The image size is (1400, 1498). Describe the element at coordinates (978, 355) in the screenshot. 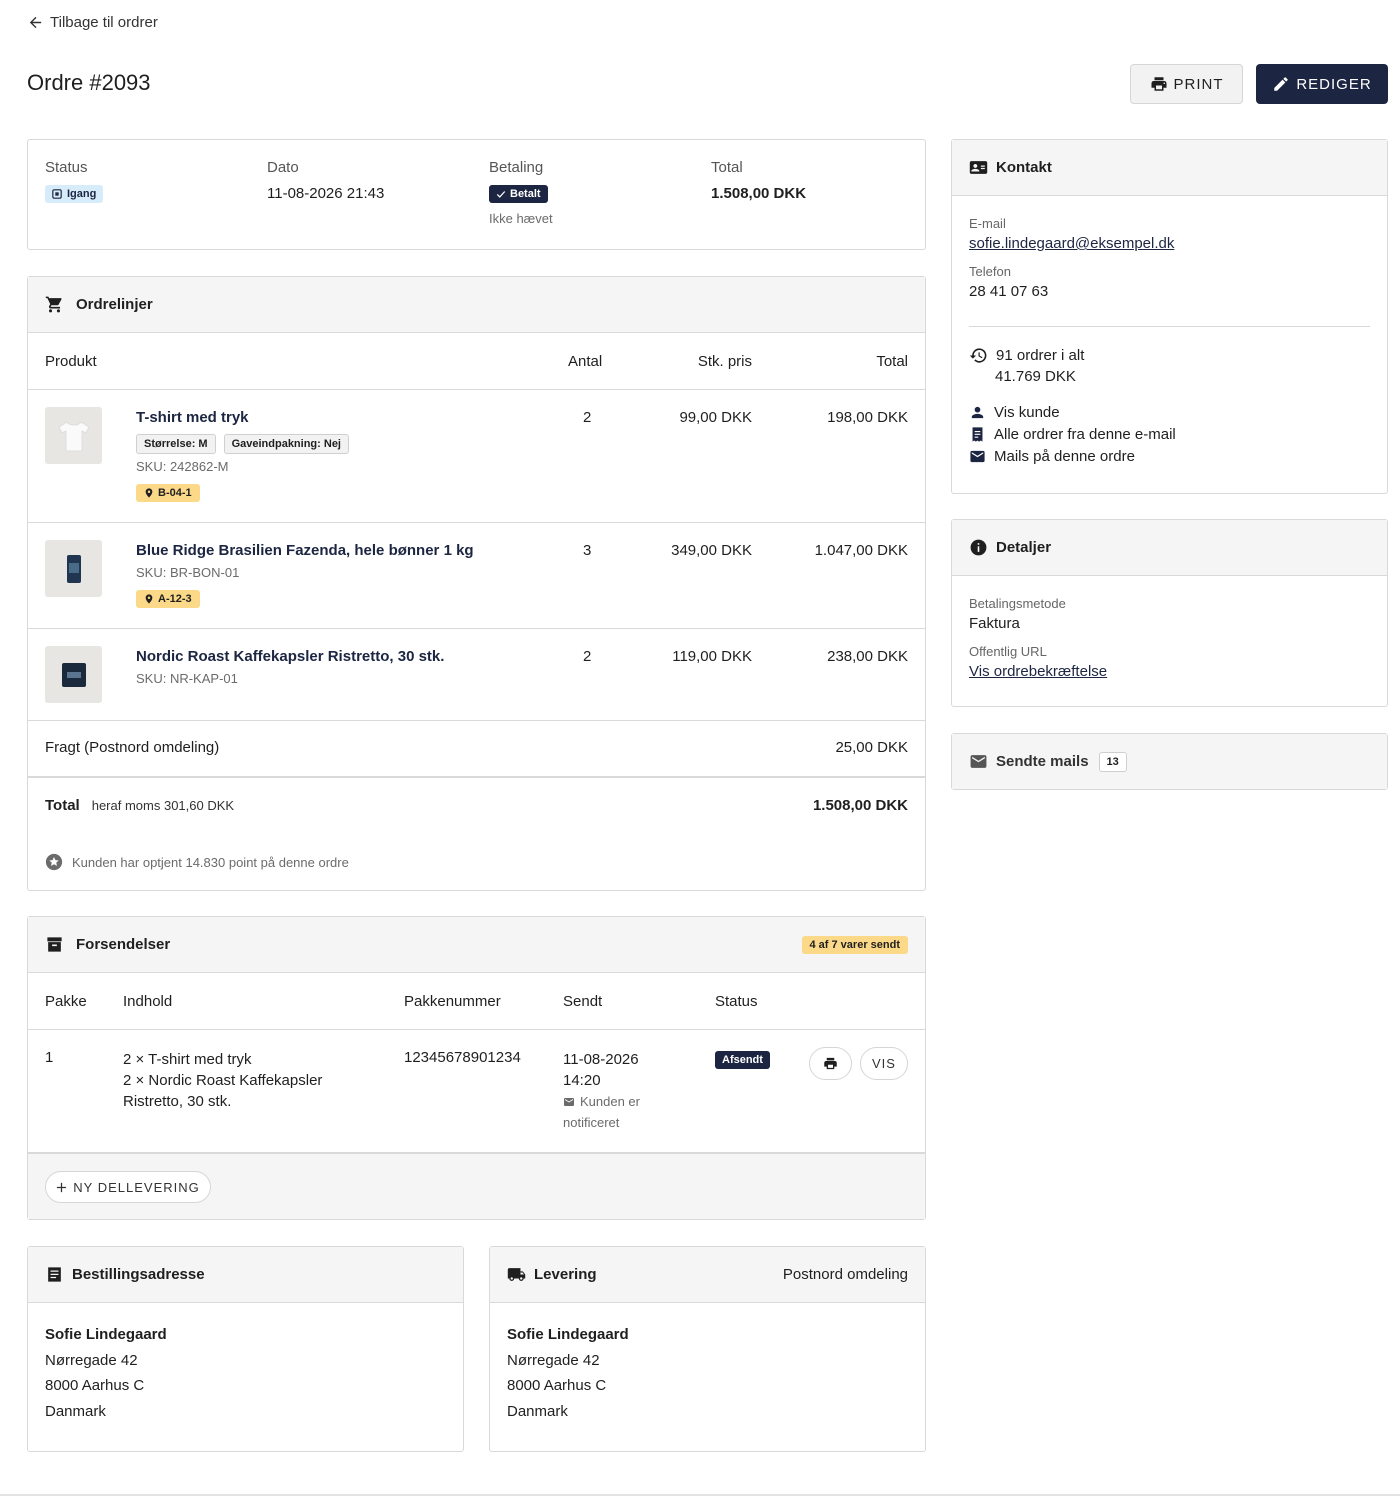

I see `history-icon` at that location.